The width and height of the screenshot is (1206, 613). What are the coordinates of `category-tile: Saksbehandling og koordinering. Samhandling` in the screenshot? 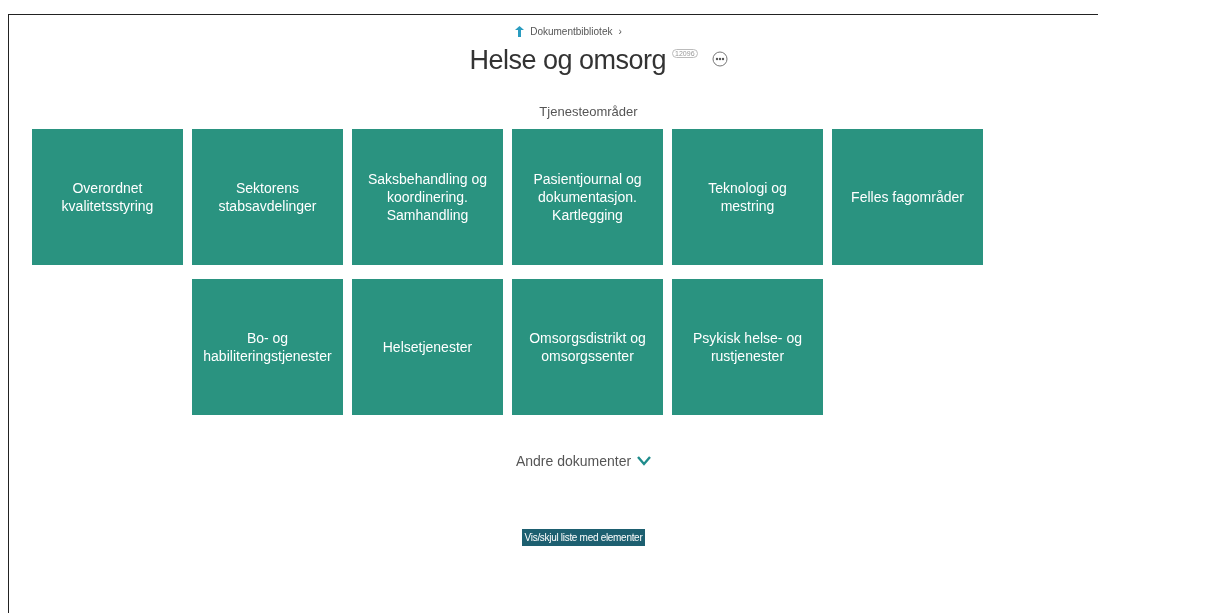 It's located at (427, 197).